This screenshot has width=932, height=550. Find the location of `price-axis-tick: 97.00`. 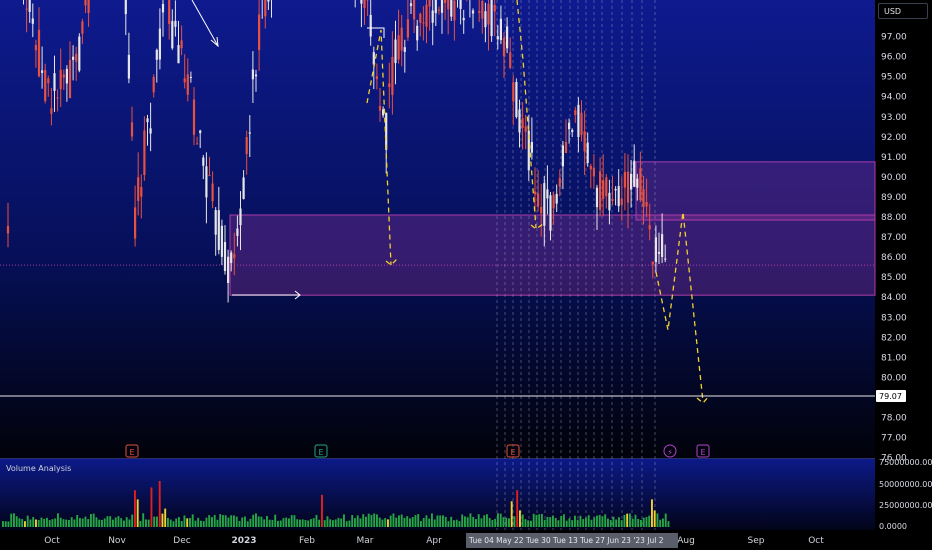

price-axis-tick: 97.00 is located at coordinates (894, 38).